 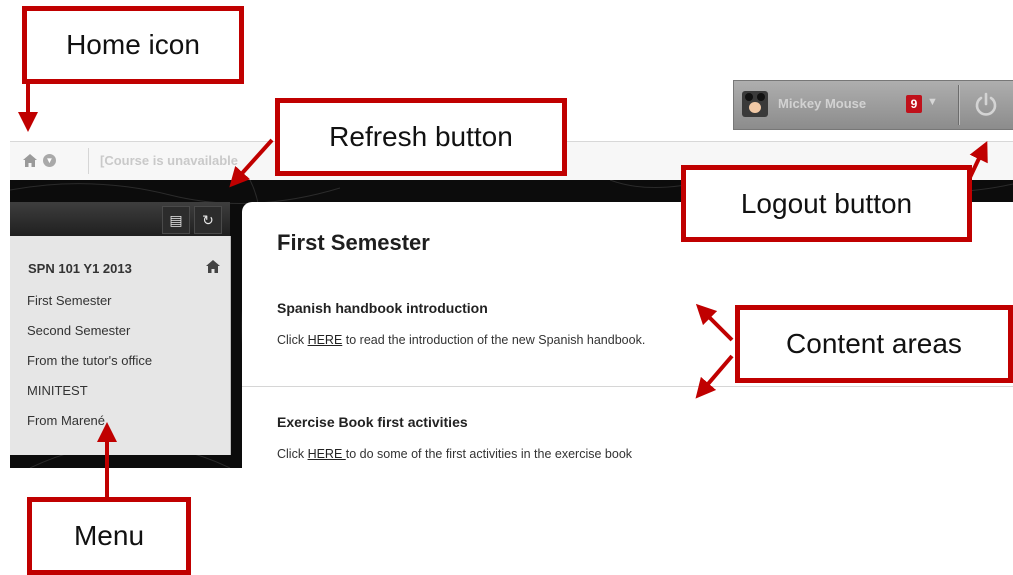 I want to click on callout-home-icon: Home icon, so click(x=133, y=45).